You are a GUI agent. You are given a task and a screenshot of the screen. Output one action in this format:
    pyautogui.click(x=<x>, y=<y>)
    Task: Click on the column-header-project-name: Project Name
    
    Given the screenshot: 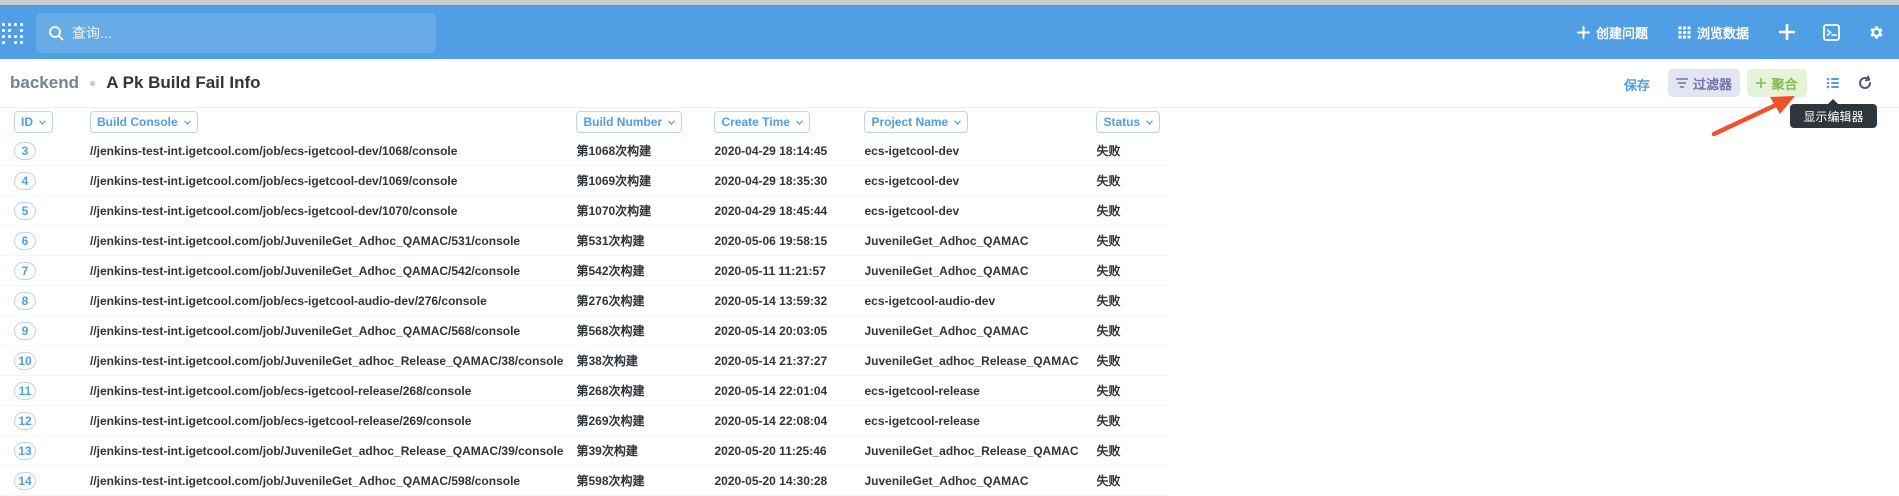 What is the action you would take?
    pyautogui.click(x=967, y=122)
    